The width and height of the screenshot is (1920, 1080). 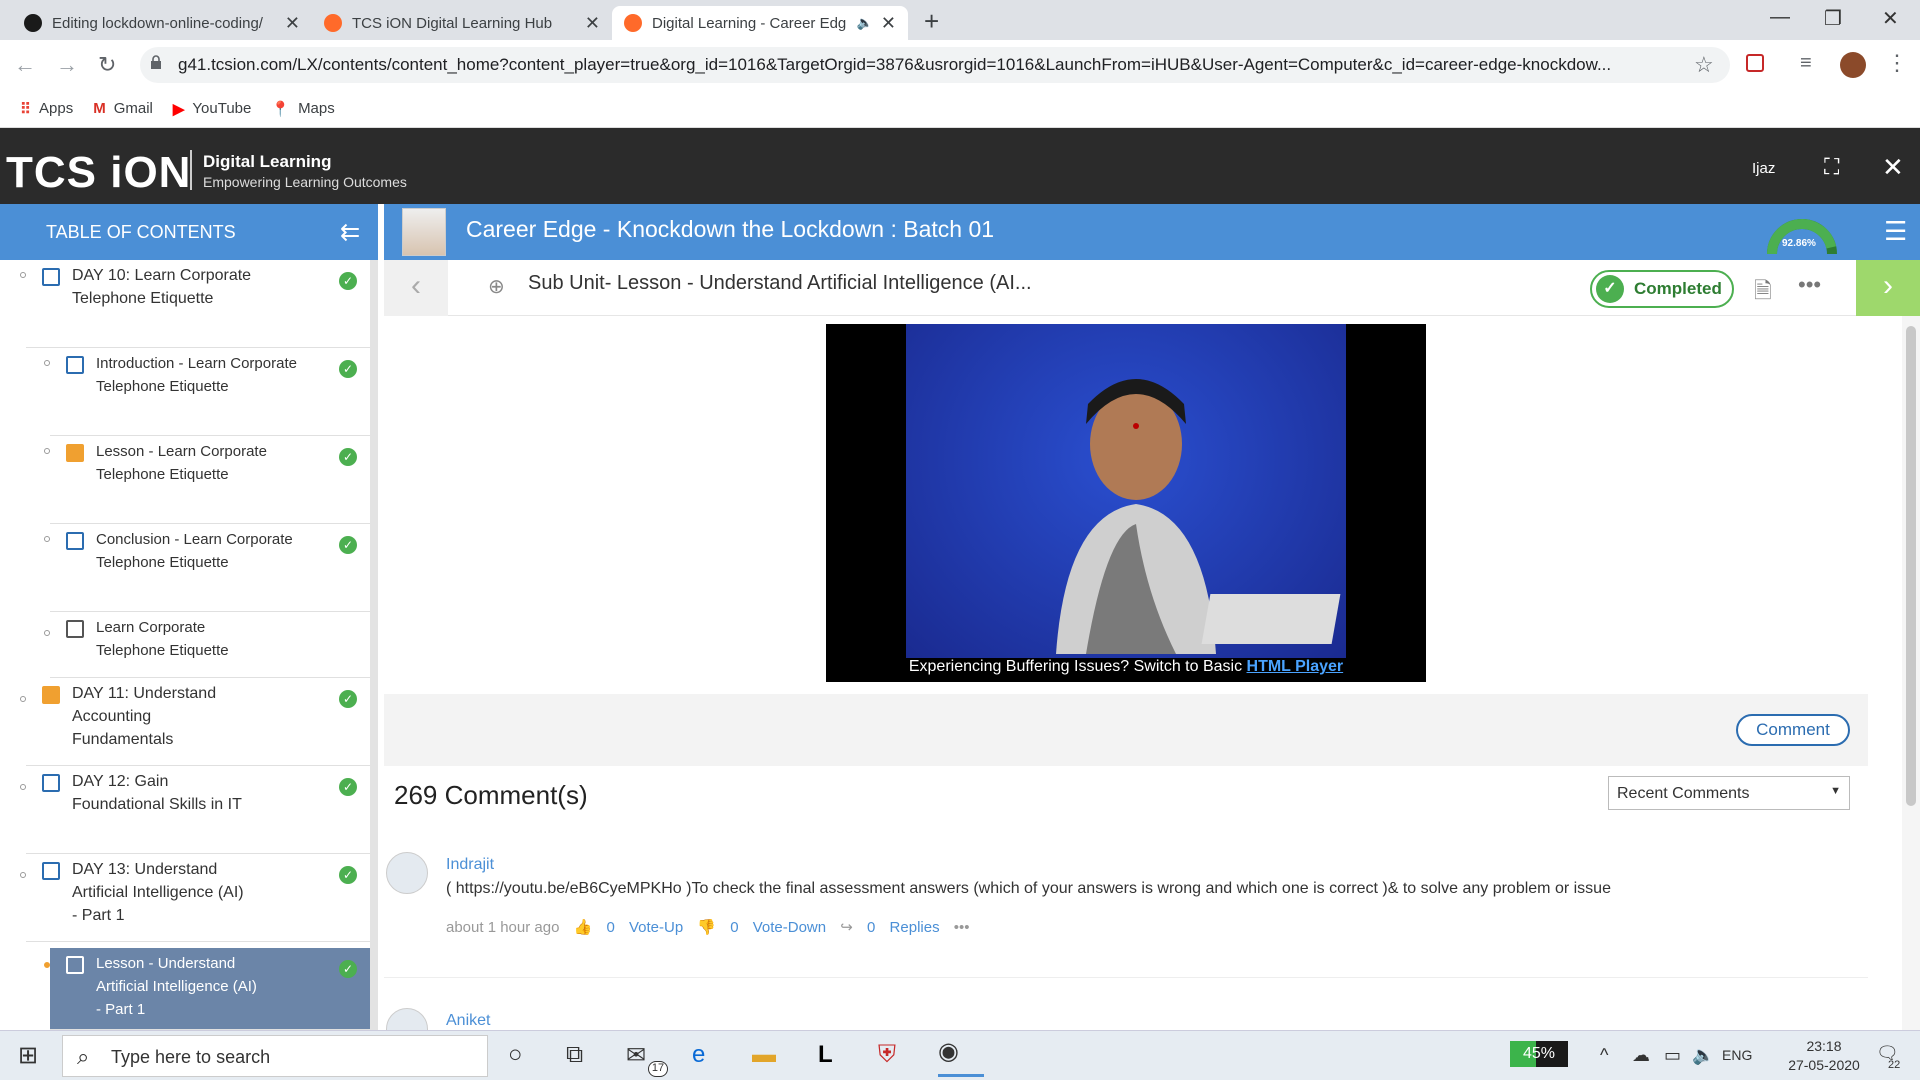 What do you see at coordinates (760, 23) in the screenshot?
I see `browser-tab-active: Digital Learning - Career Edg 🔈 ✕` at bounding box center [760, 23].